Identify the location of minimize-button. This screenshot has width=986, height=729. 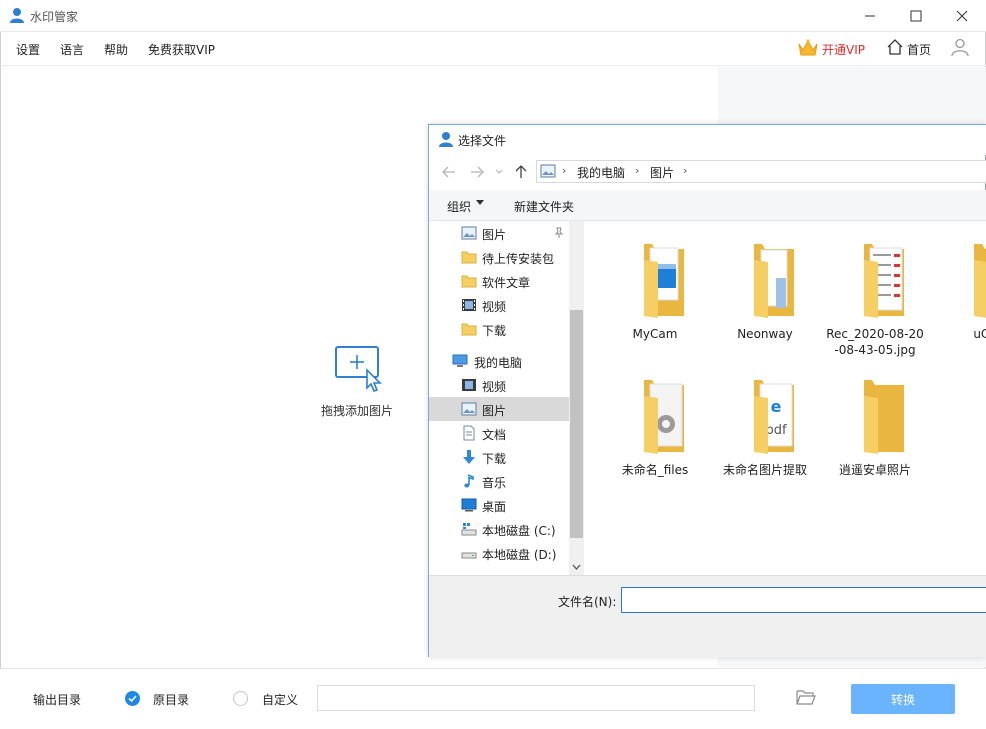
(870, 16).